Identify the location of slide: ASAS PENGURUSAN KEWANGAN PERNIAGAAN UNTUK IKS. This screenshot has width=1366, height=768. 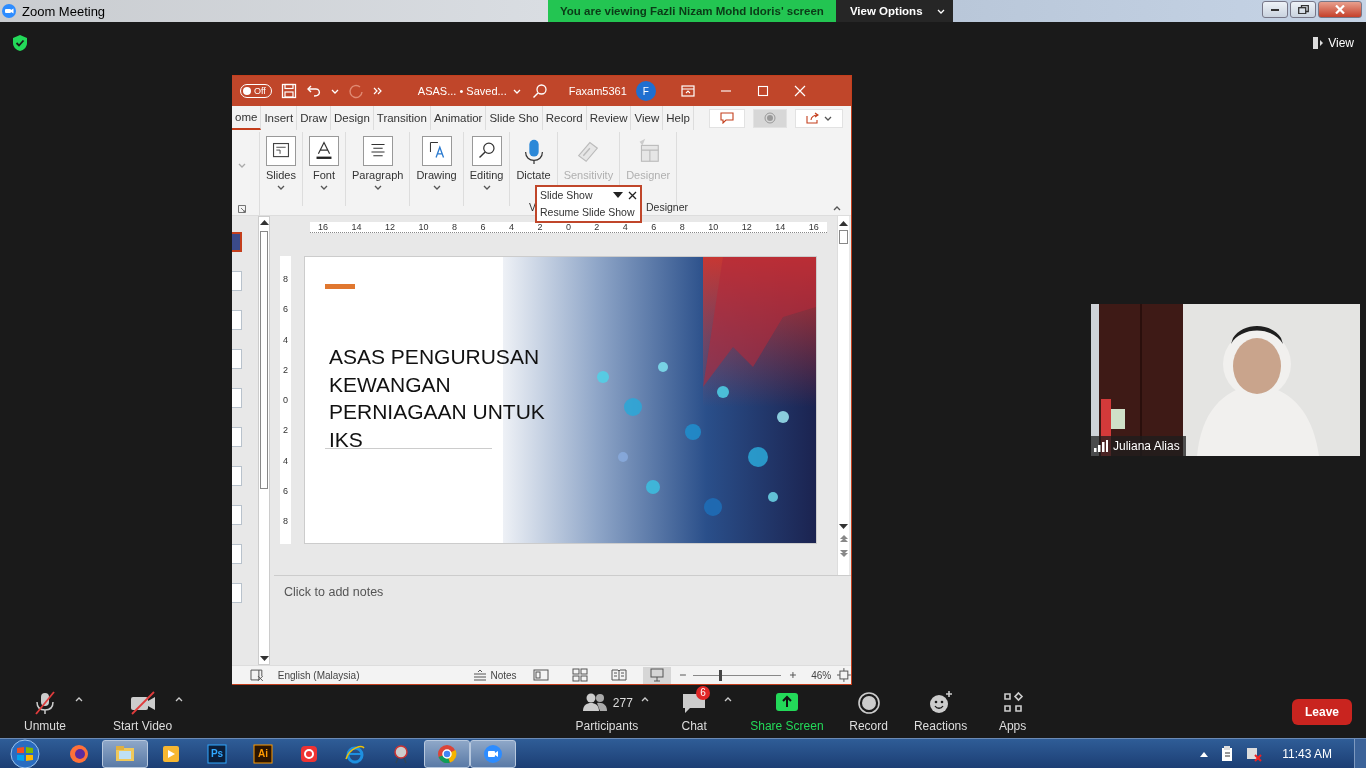
(560, 400).